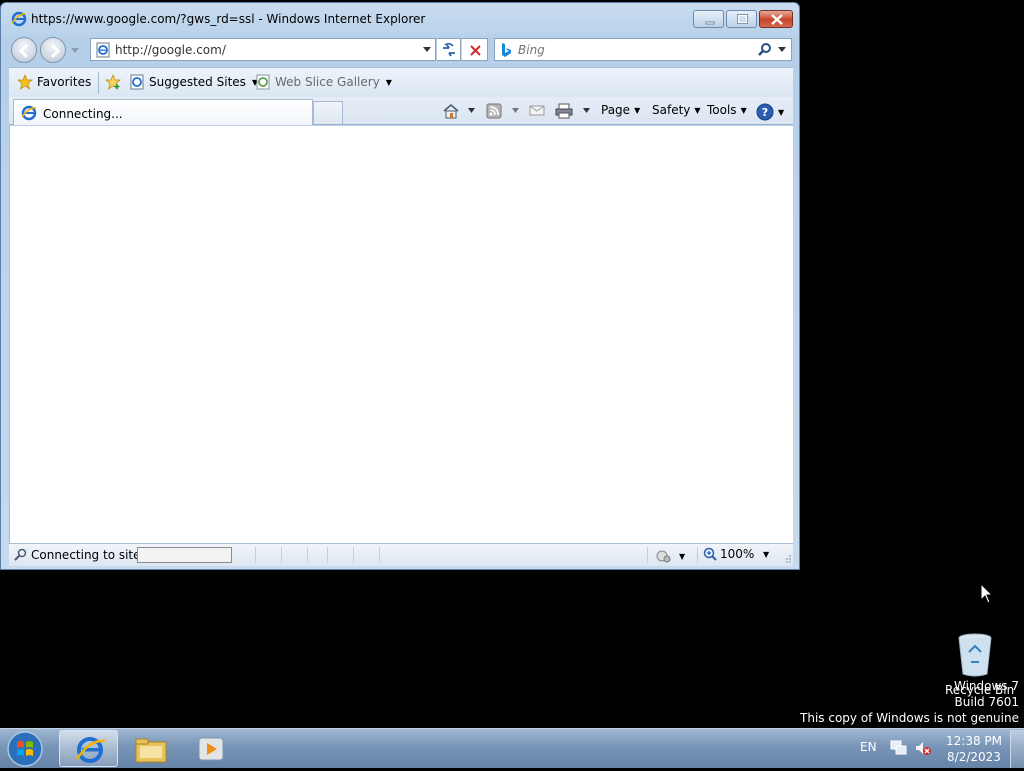 The height and width of the screenshot is (771, 1024). I want to click on maximize-icon, so click(742, 19).